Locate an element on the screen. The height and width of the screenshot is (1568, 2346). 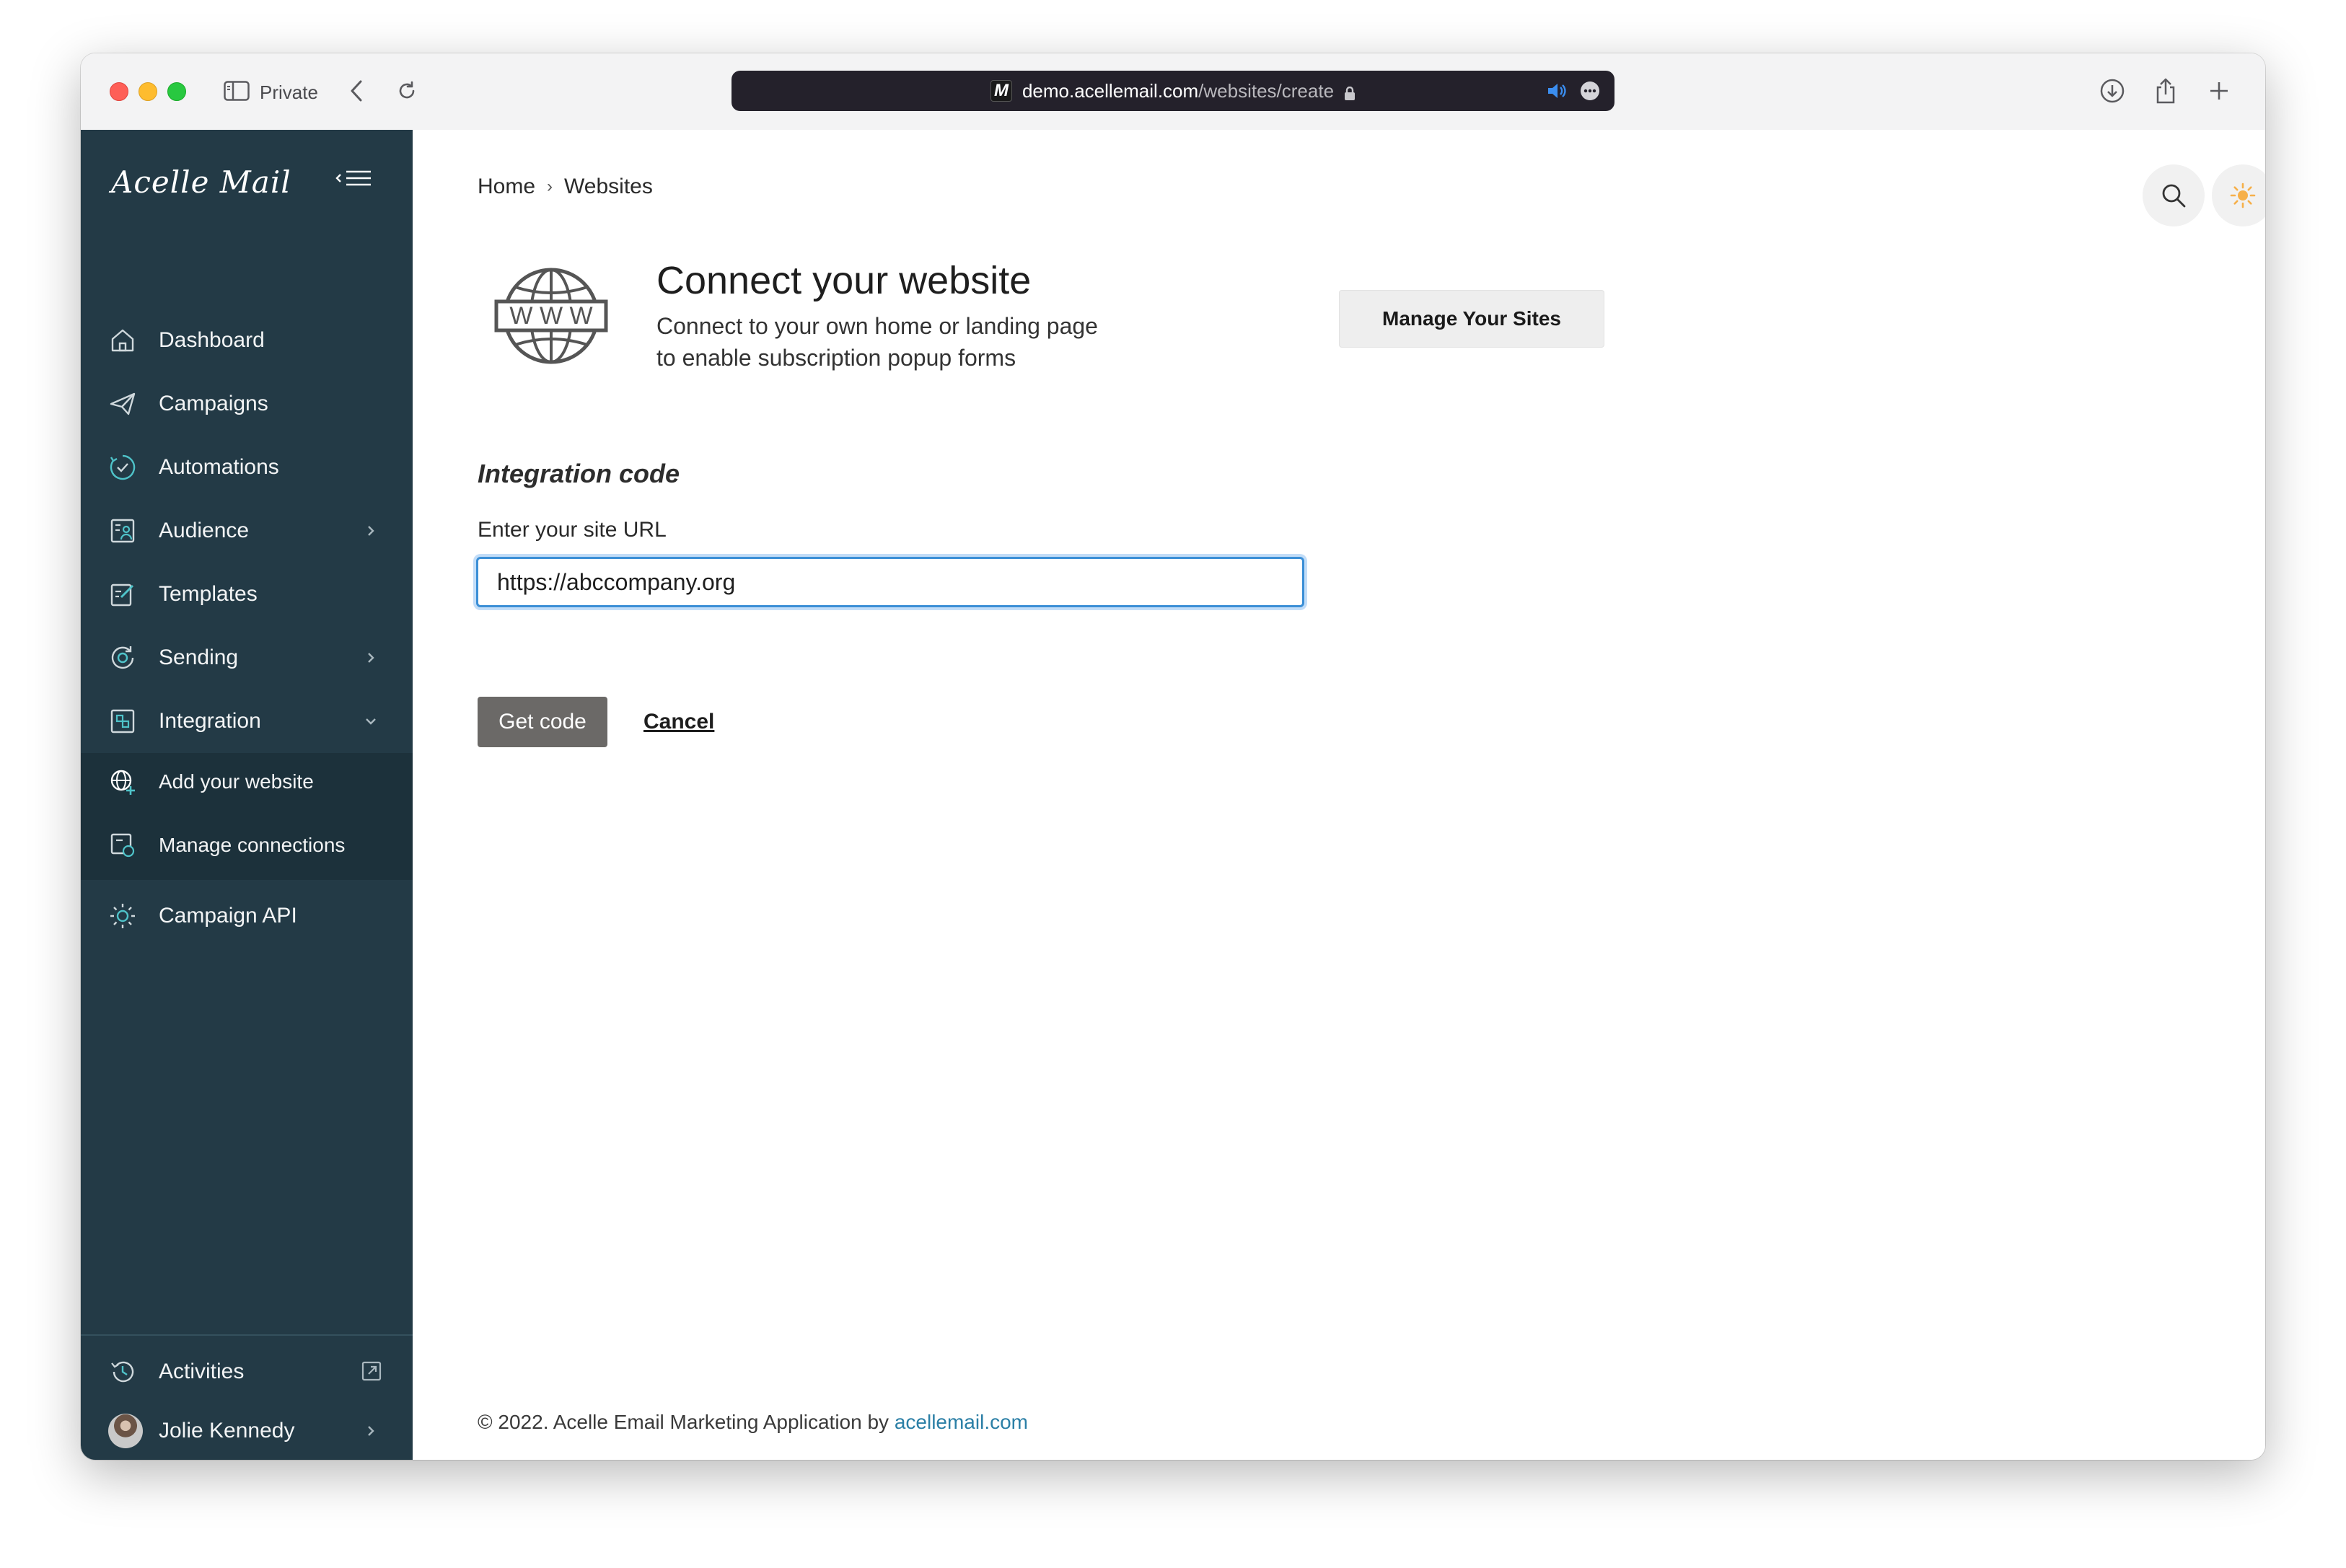
integration-icon is located at coordinates (123, 721).